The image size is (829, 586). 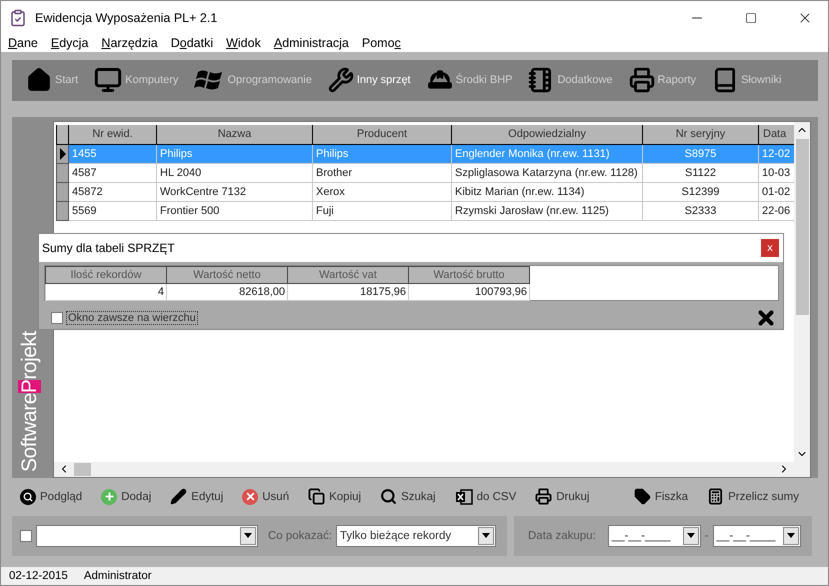 I want to click on table-cell: 1455, so click(x=112, y=154).